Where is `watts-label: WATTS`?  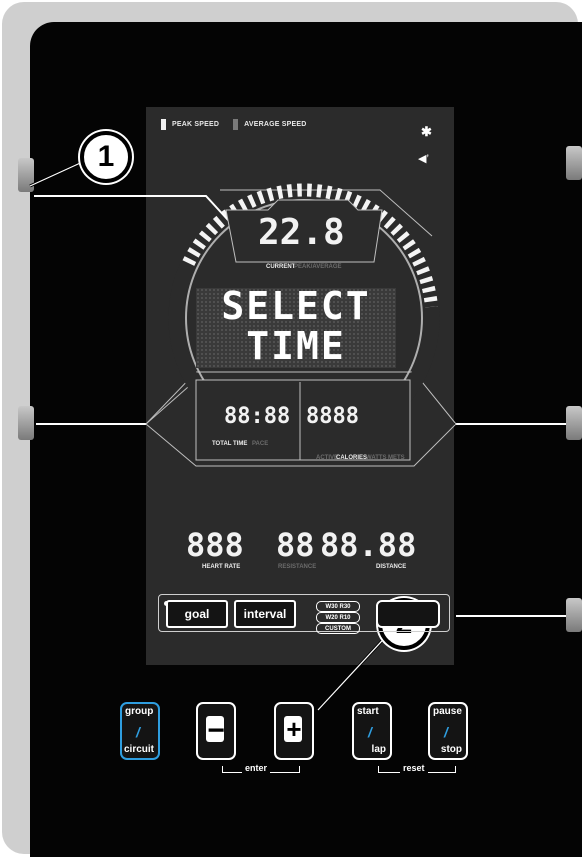
watts-label: WATTS is located at coordinates (376, 458).